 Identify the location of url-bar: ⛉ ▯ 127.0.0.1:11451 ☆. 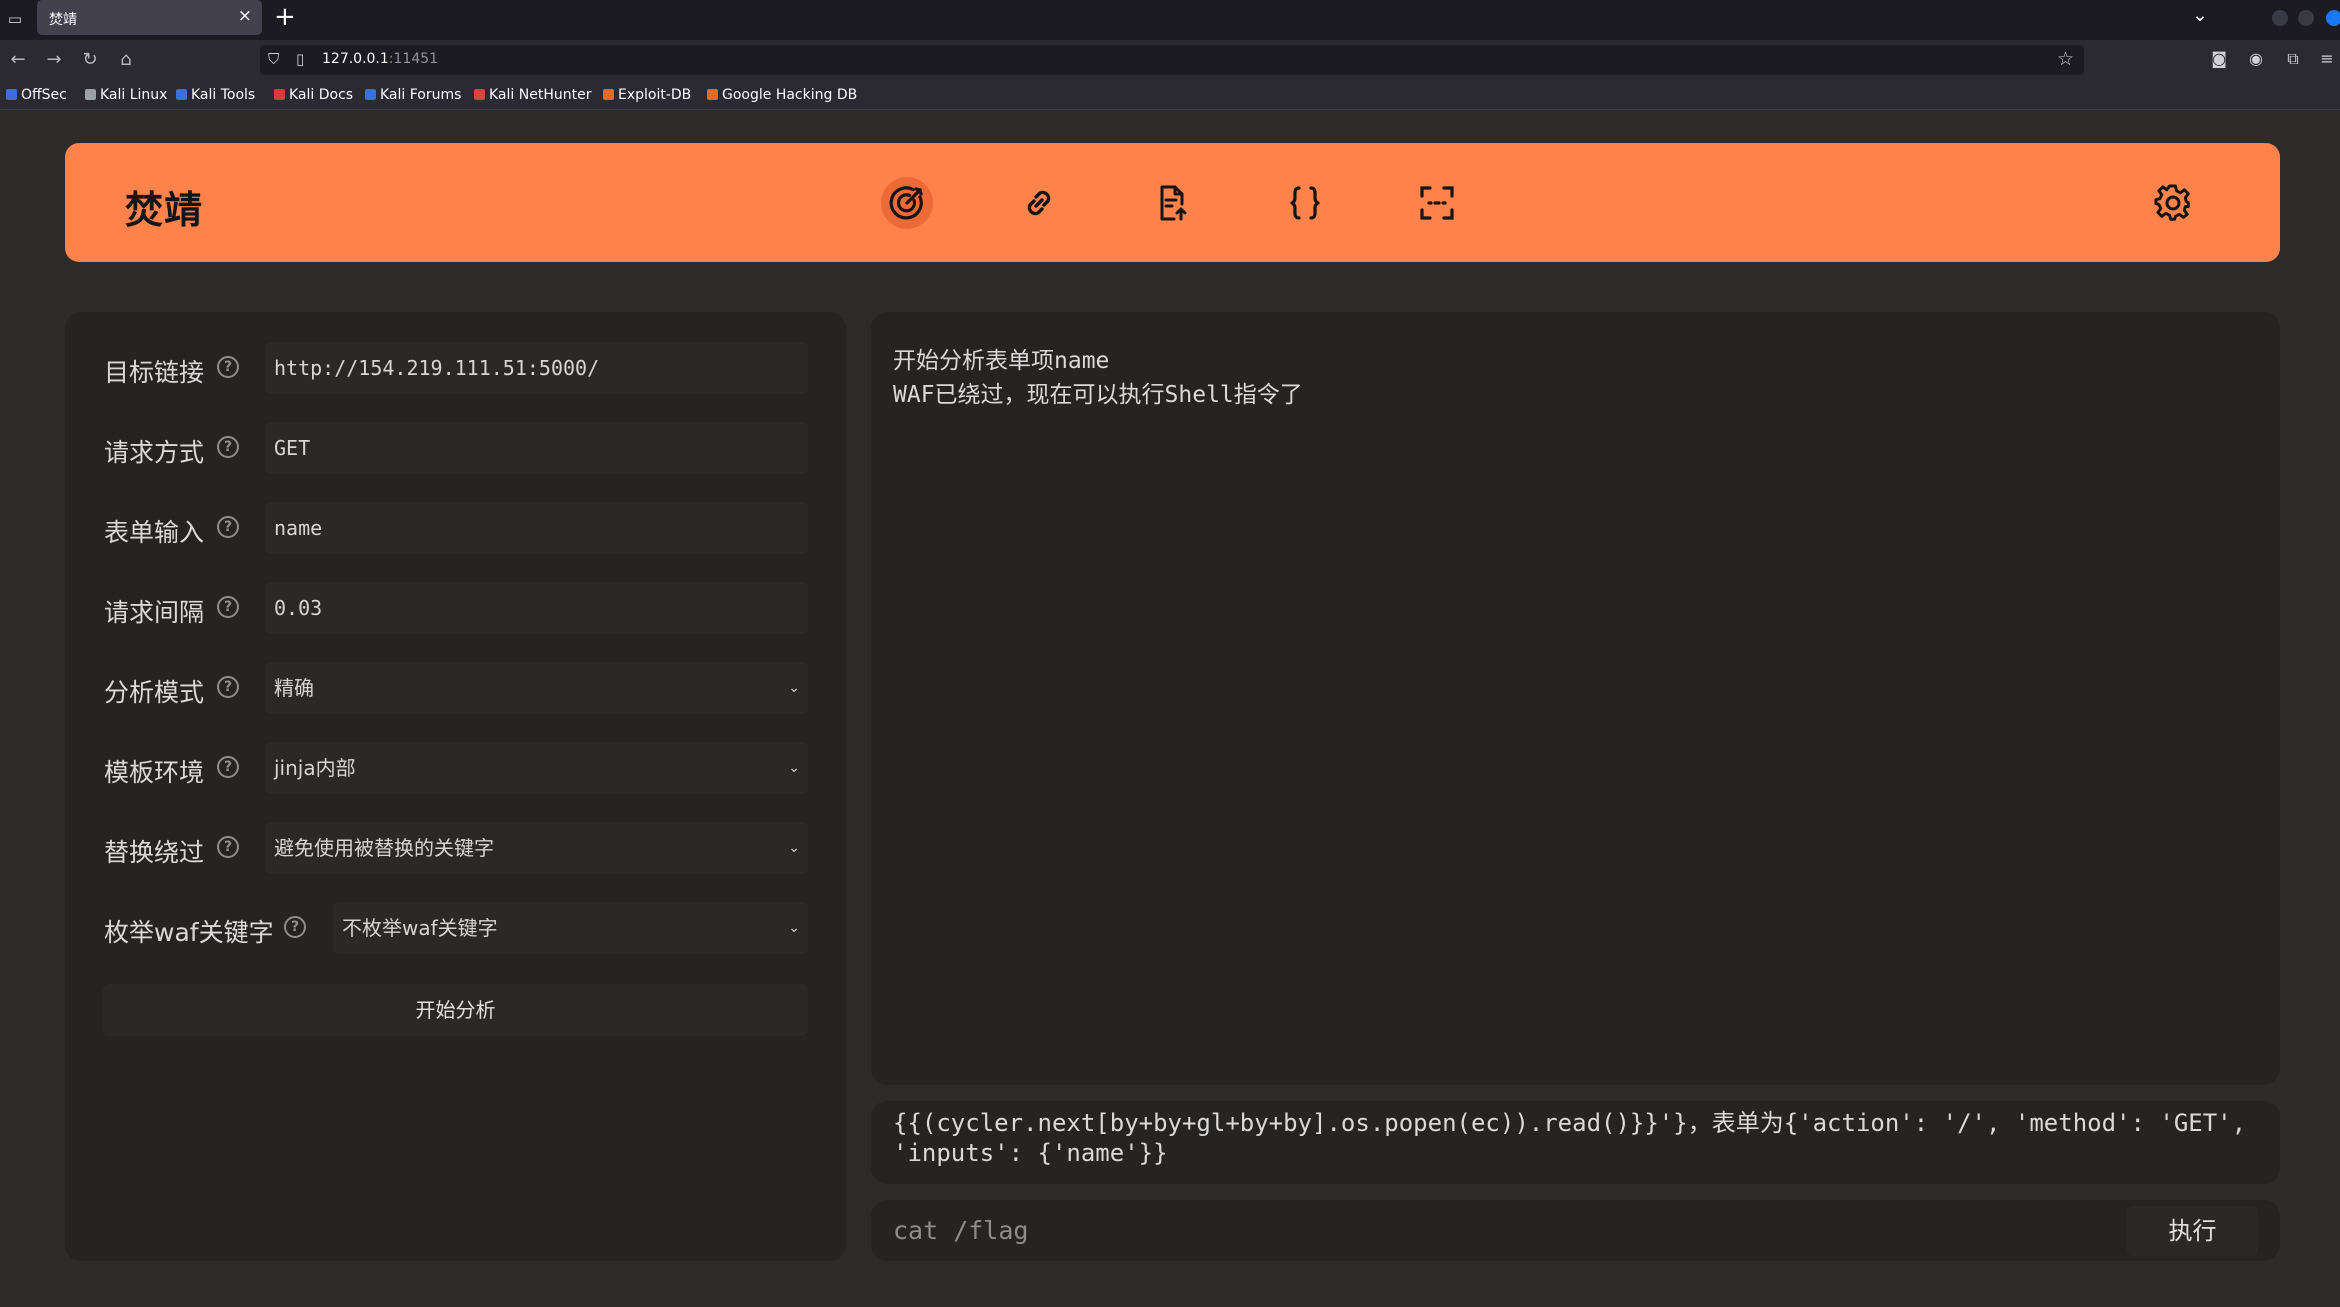
(1172, 60).